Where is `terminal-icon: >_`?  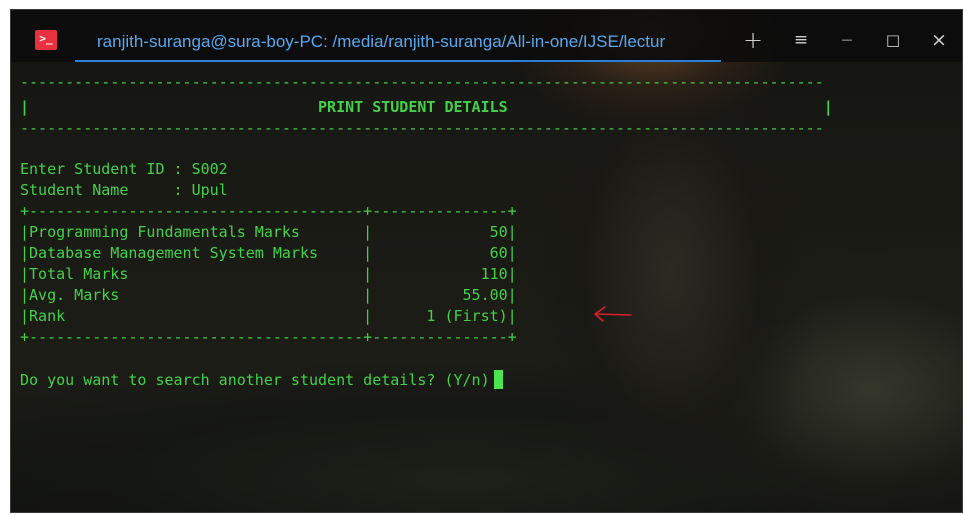
terminal-icon: >_ is located at coordinates (46, 40).